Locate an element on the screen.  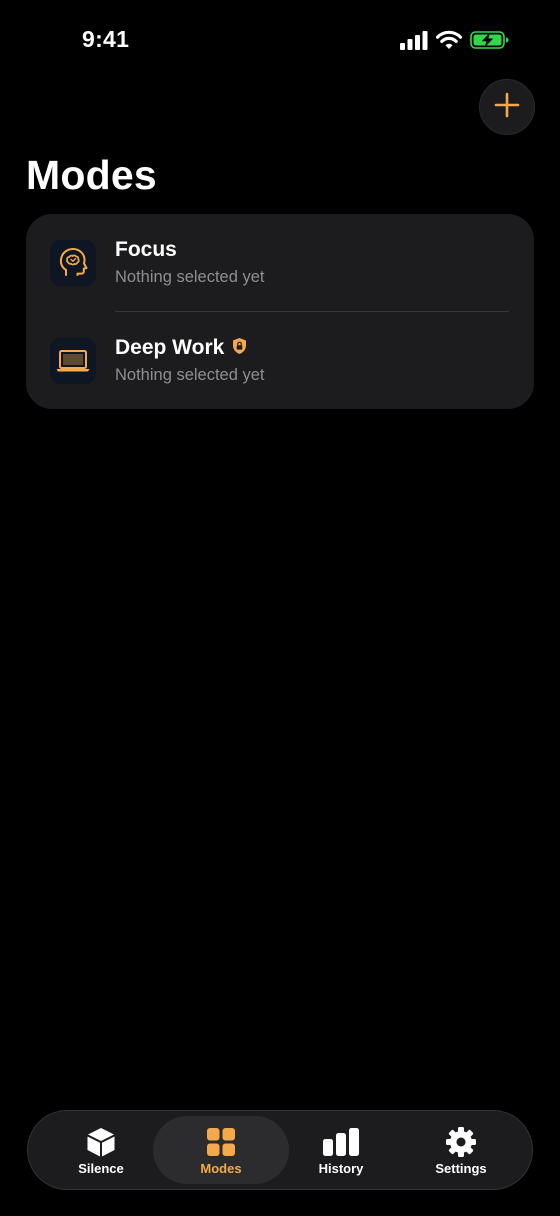
status-time: 9:41 is located at coordinates (106, 39).